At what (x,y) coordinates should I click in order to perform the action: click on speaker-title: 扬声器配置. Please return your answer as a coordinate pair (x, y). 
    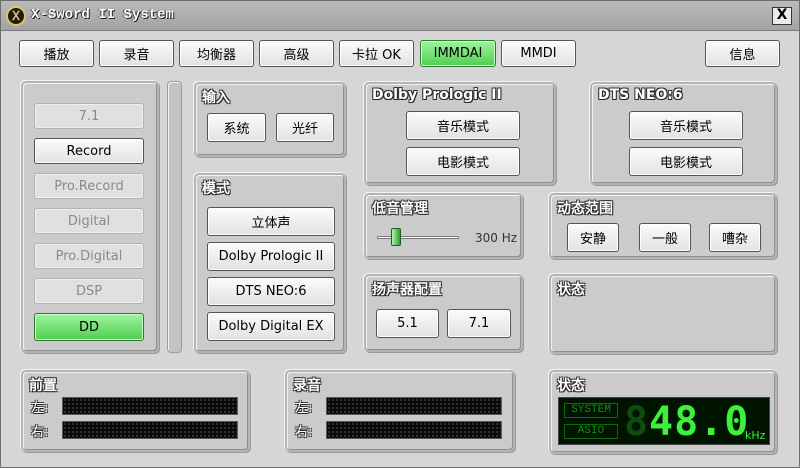
    Looking at the image, I should click on (407, 290).